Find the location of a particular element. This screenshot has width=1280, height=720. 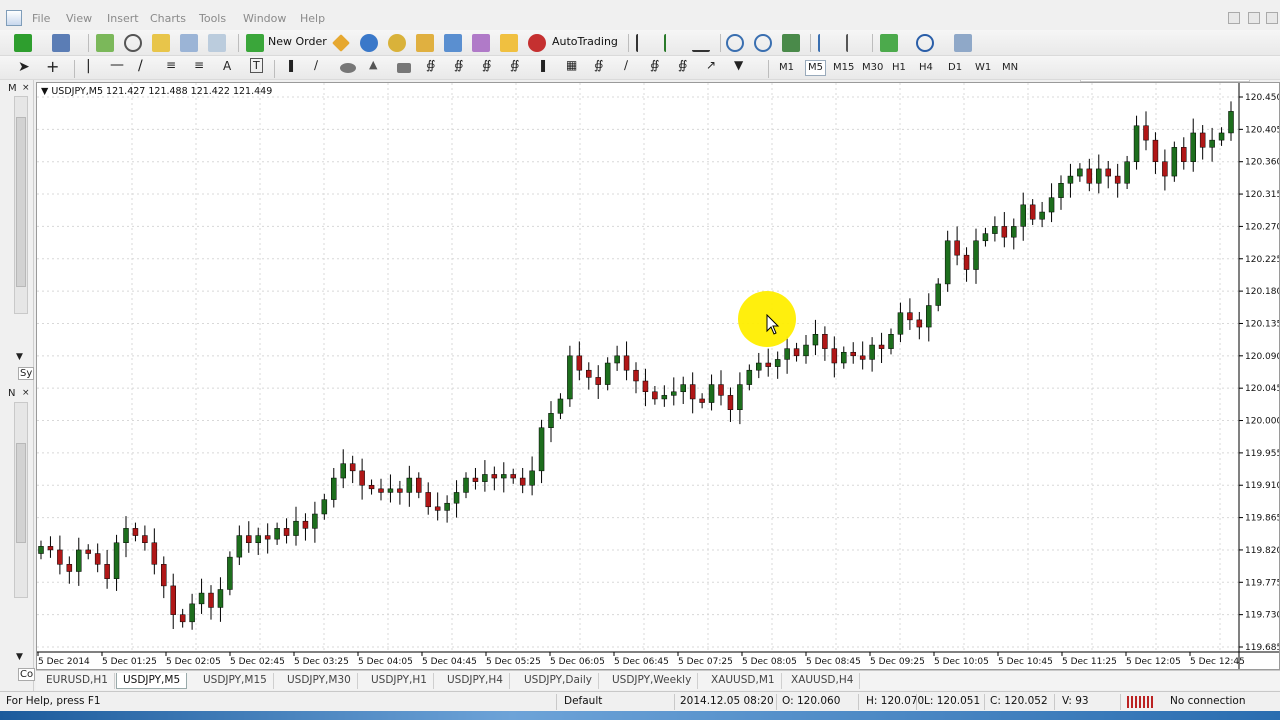

tab-usdjpy-h1: USDJPY,H1 is located at coordinates (399, 681).